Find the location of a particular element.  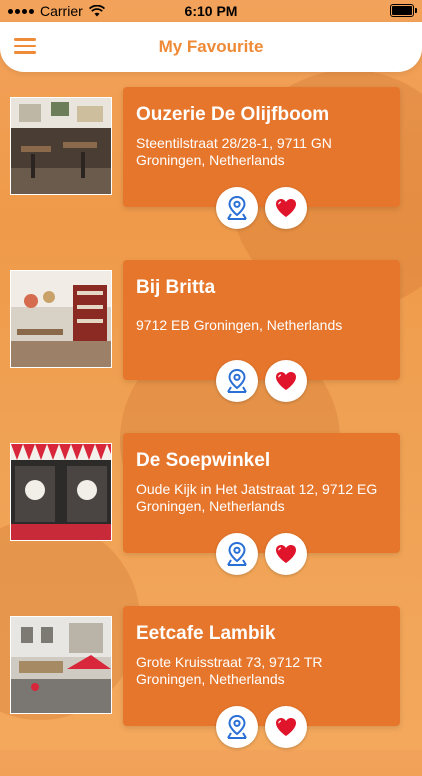

restaurant-name: Ouzerie De Olijfboom is located at coordinates (233, 114).